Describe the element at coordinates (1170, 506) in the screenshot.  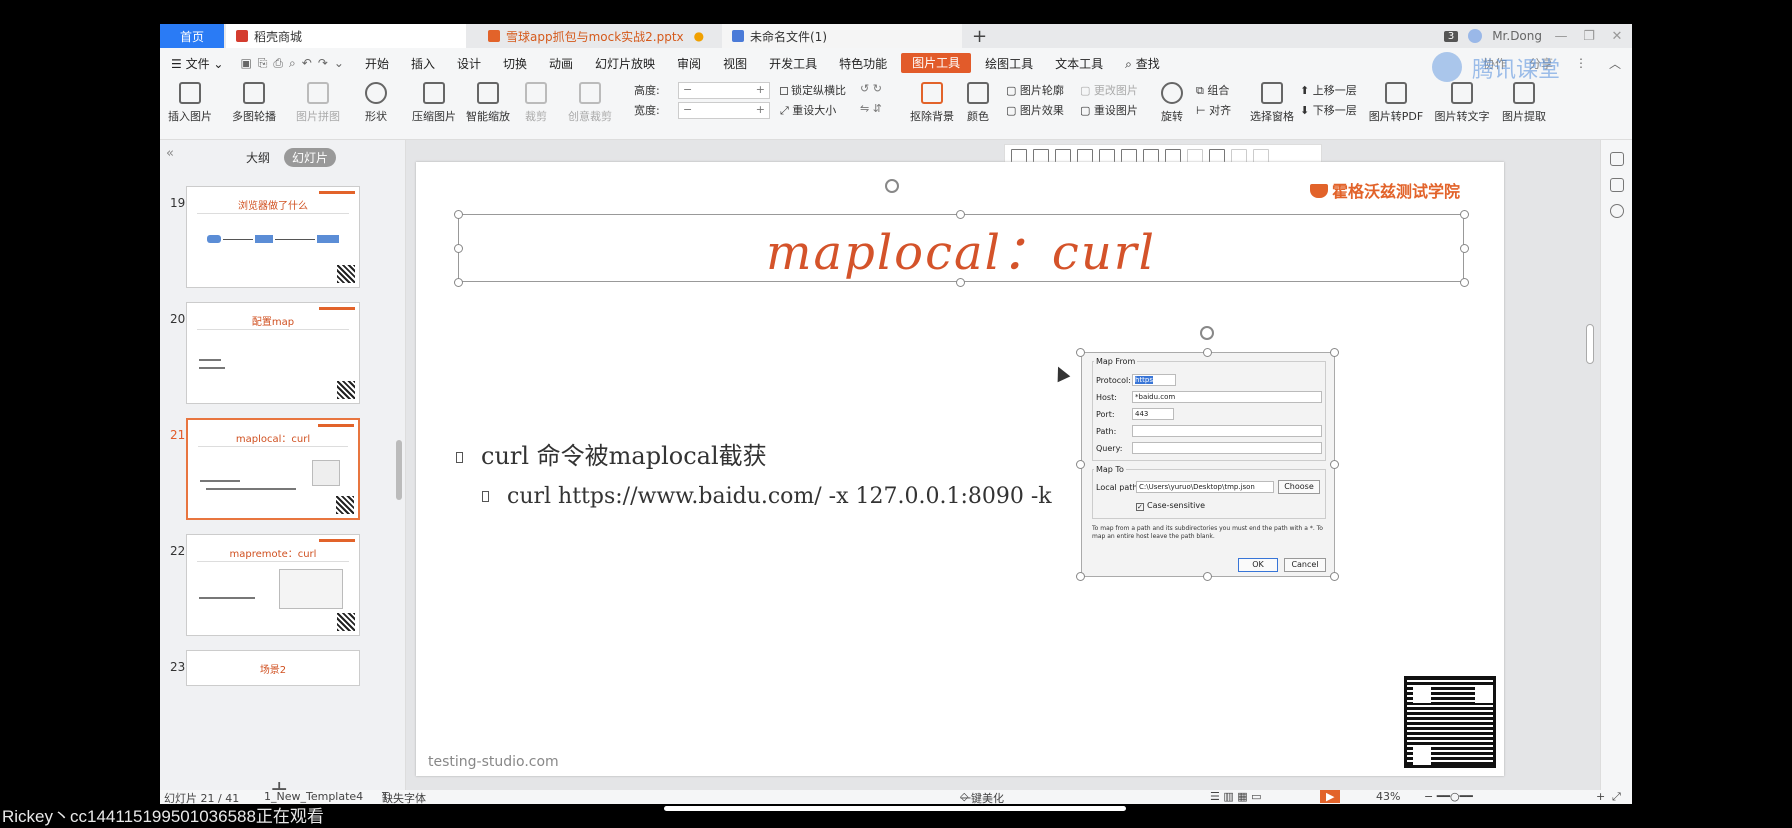
I see `case-sensitive-checkbox: ✓ Case-sensitive` at that location.